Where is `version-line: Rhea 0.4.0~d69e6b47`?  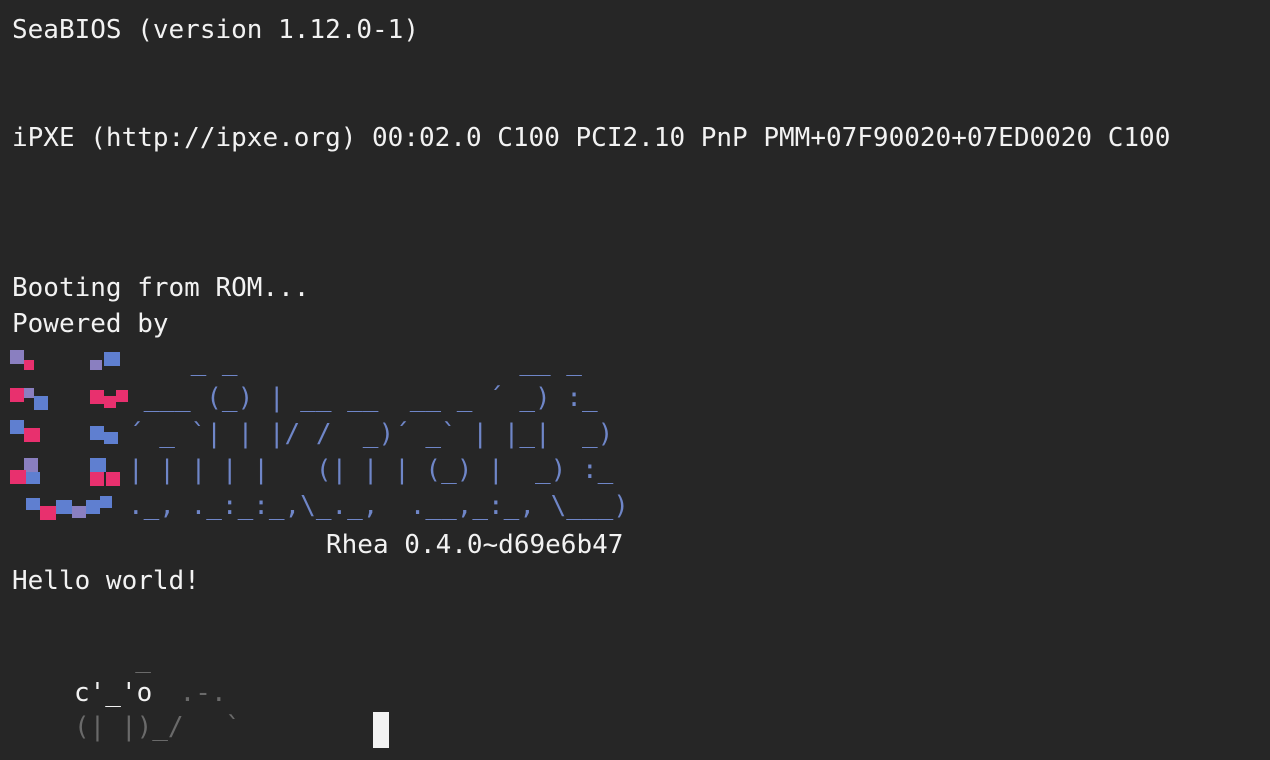
version-line: Rhea 0.4.0~d69e6b47 is located at coordinates (475, 545).